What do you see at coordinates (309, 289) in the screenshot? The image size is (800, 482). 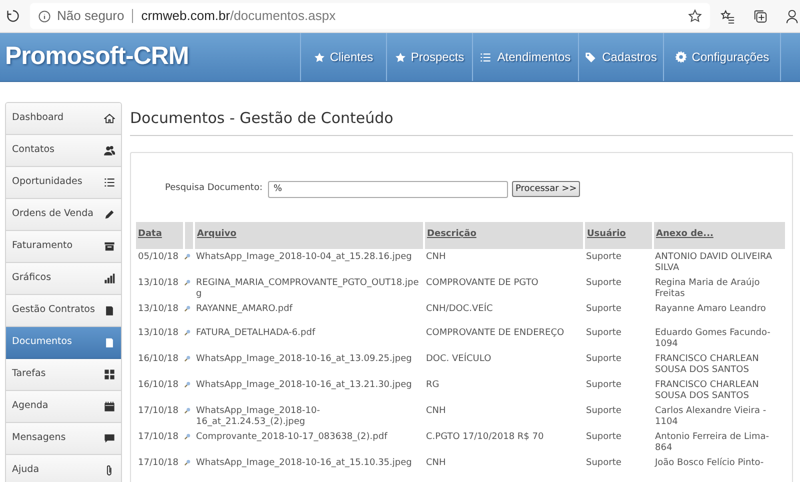 I see `file-name: REGINA_MARIA_COMPROVANTE_PGTO_OUT18.jpeg` at bounding box center [309, 289].